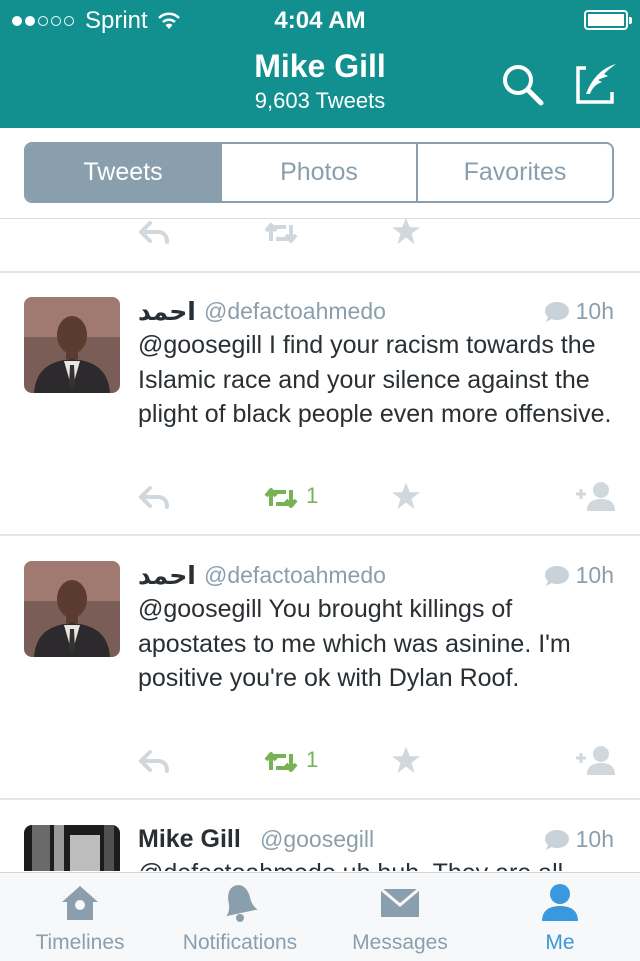 Image resolution: width=640 pixels, height=961 pixels. What do you see at coordinates (608, 20) in the screenshot?
I see `battery-icon` at bounding box center [608, 20].